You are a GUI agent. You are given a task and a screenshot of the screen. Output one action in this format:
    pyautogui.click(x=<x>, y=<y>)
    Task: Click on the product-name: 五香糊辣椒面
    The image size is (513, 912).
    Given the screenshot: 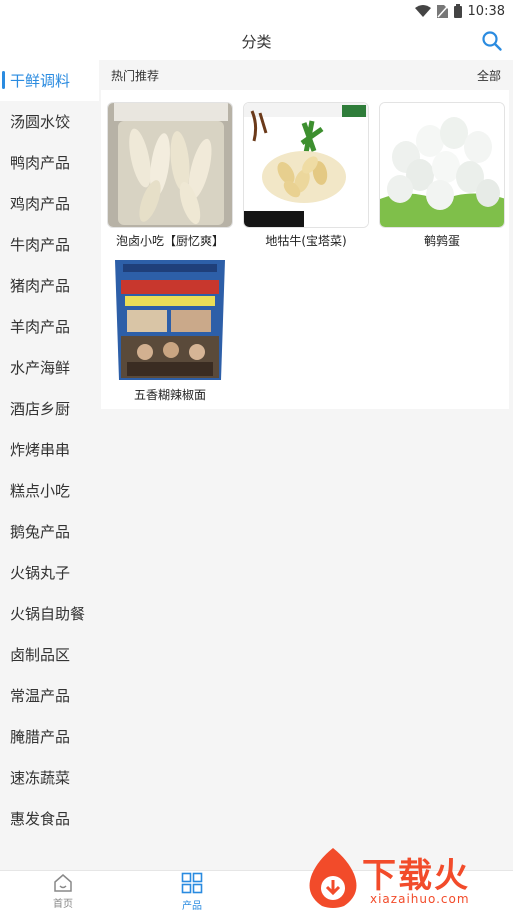 What is the action you would take?
    pyautogui.click(x=169, y=395)
    